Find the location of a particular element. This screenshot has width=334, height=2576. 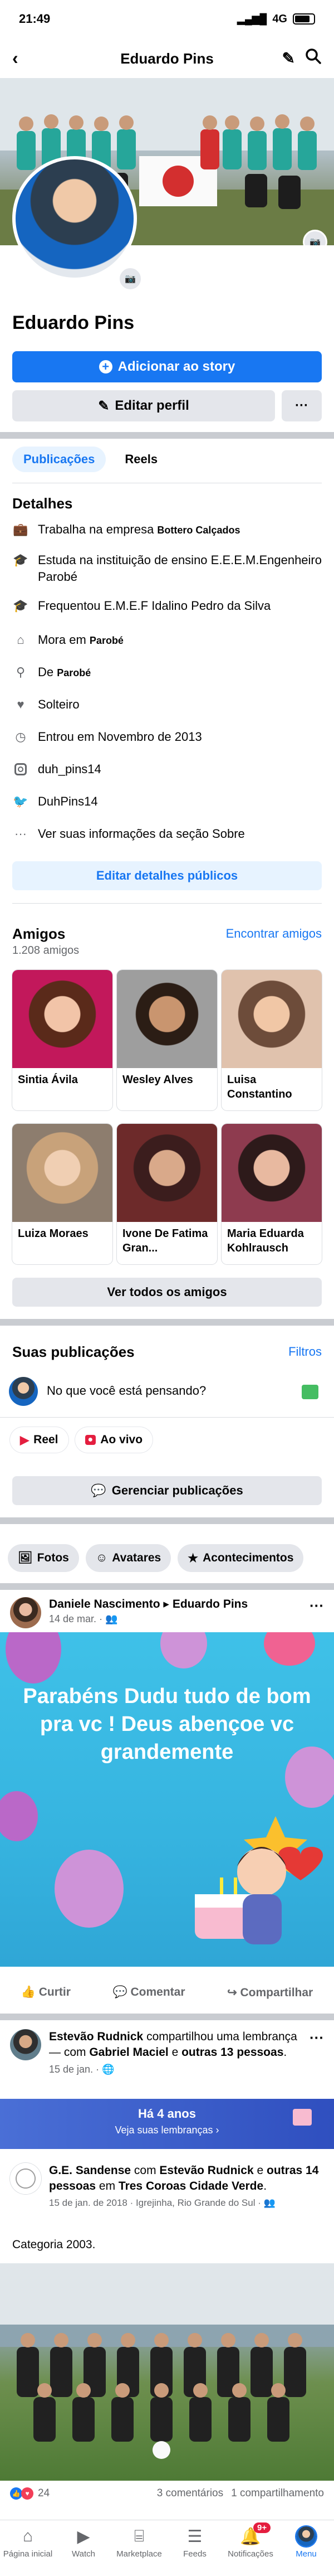

nav-feeds: ☰ Feeds is located at coordinates (195, 2542).